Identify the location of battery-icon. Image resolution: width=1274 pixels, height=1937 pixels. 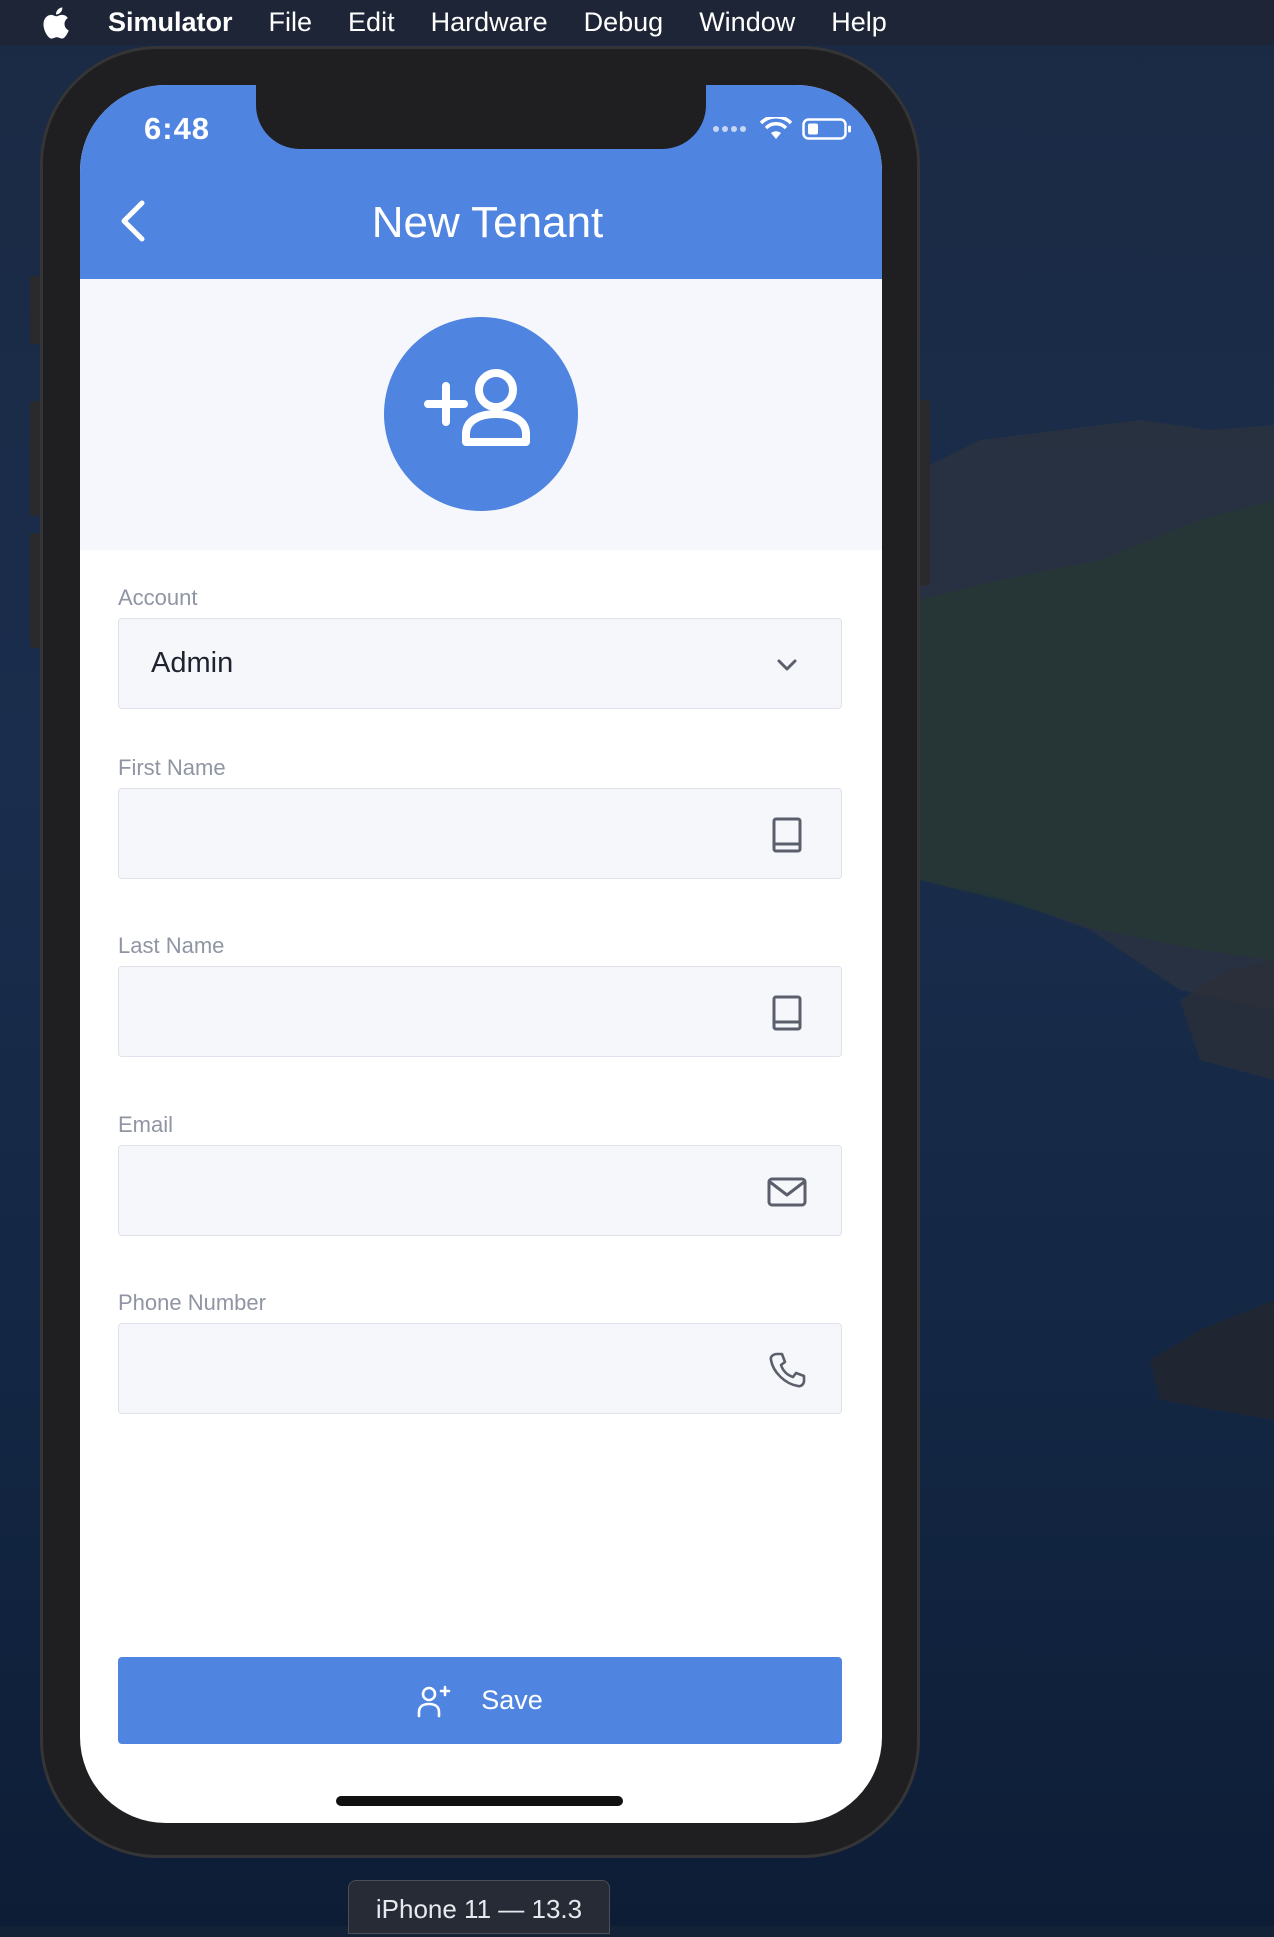
(826, 129).